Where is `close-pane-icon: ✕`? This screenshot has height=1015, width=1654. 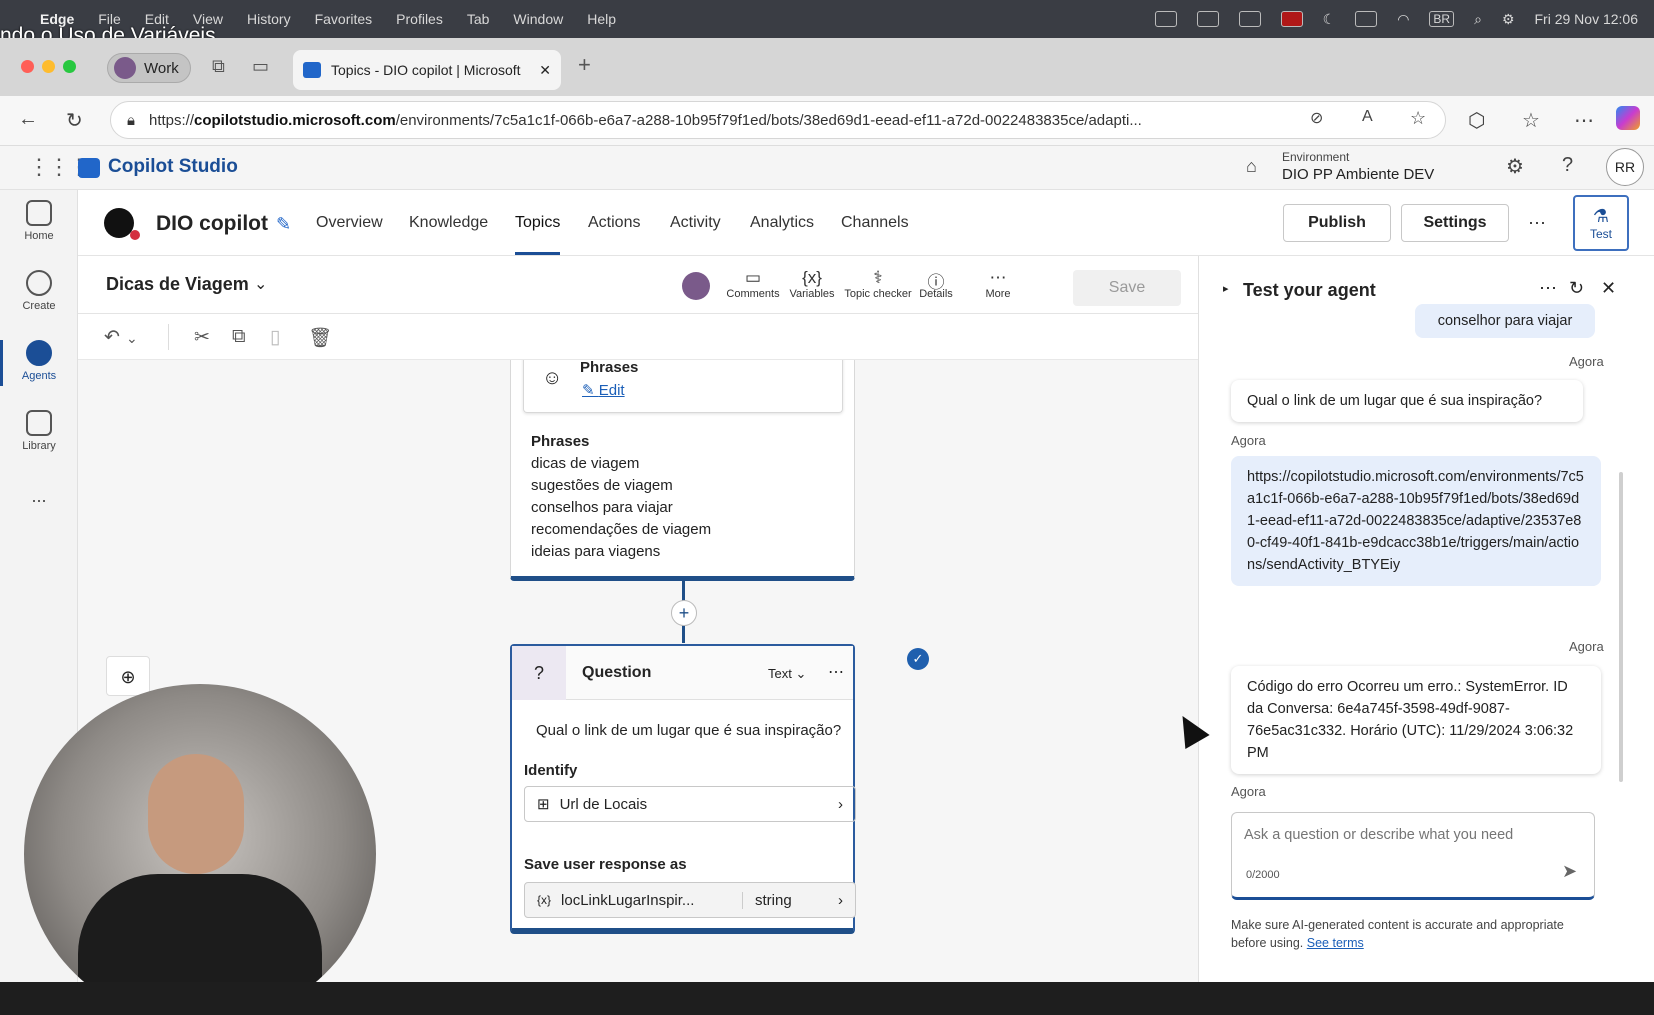 close-pane-icon: ✕ is located at coordinates (1608, 288).